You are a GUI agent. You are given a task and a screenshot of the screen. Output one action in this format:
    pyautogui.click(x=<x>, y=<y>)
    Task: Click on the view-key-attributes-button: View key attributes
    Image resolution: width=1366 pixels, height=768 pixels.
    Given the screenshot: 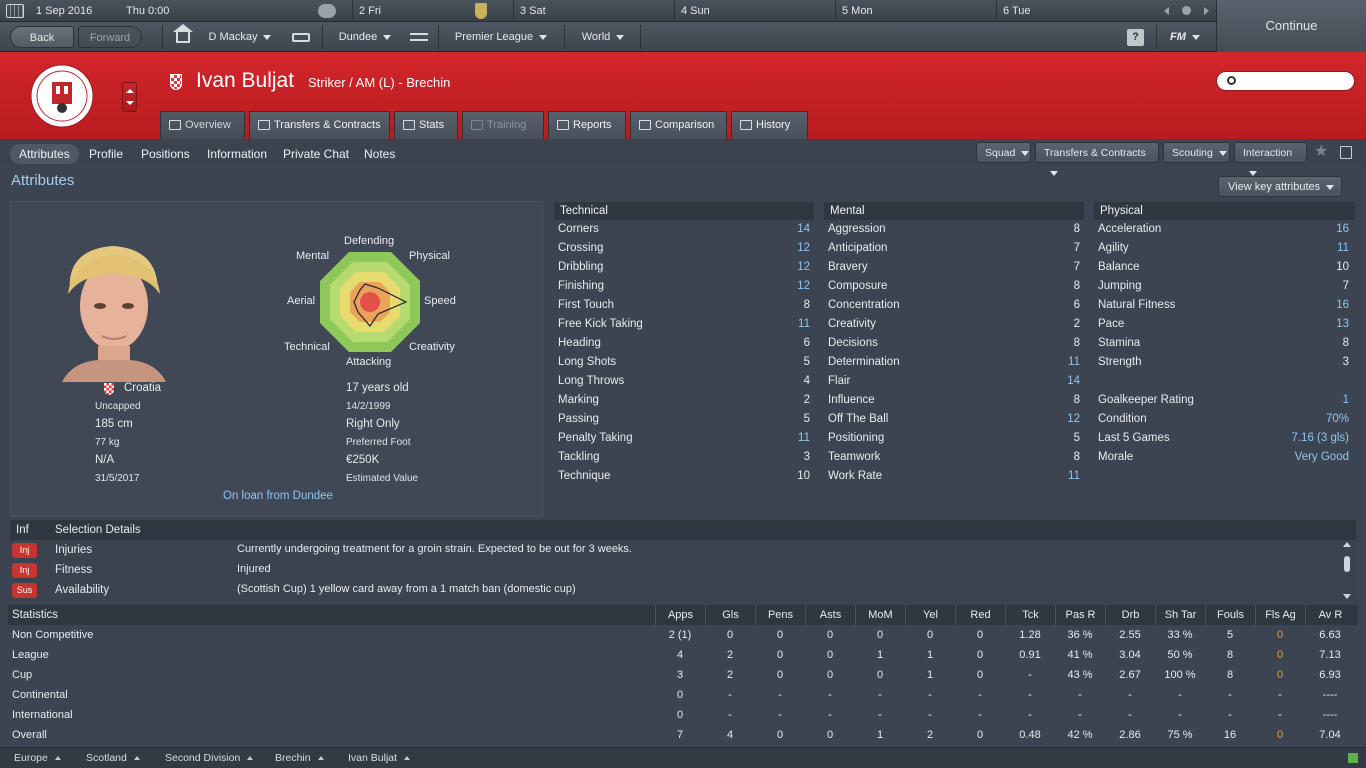 What is the action you would take?
    pyautogui.click(x=1280, y=186)
    